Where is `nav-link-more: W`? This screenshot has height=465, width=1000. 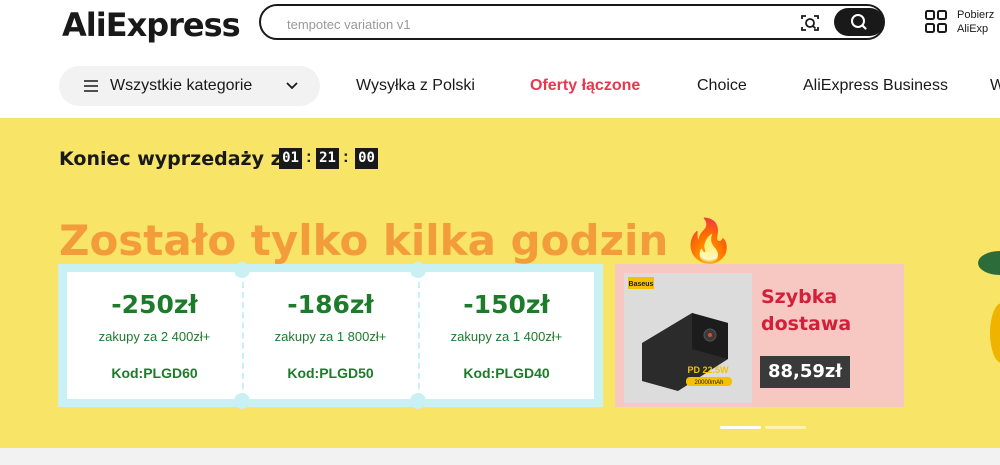
nav-link-more: W is located at coordinates (995, 86).